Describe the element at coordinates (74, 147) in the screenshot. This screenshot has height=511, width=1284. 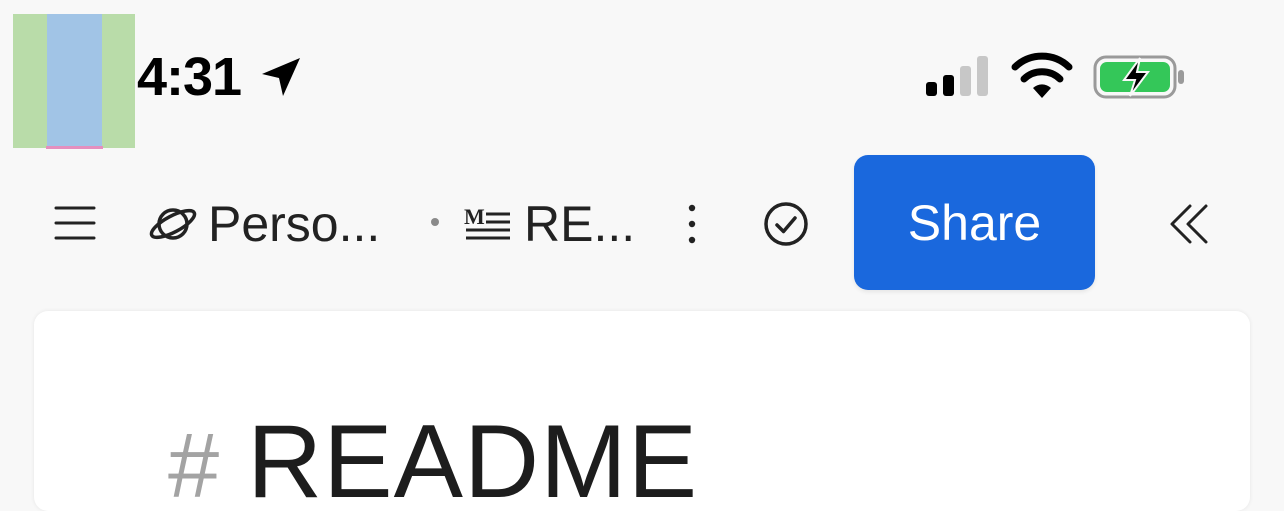
I see `overlay-baseline` at that location.